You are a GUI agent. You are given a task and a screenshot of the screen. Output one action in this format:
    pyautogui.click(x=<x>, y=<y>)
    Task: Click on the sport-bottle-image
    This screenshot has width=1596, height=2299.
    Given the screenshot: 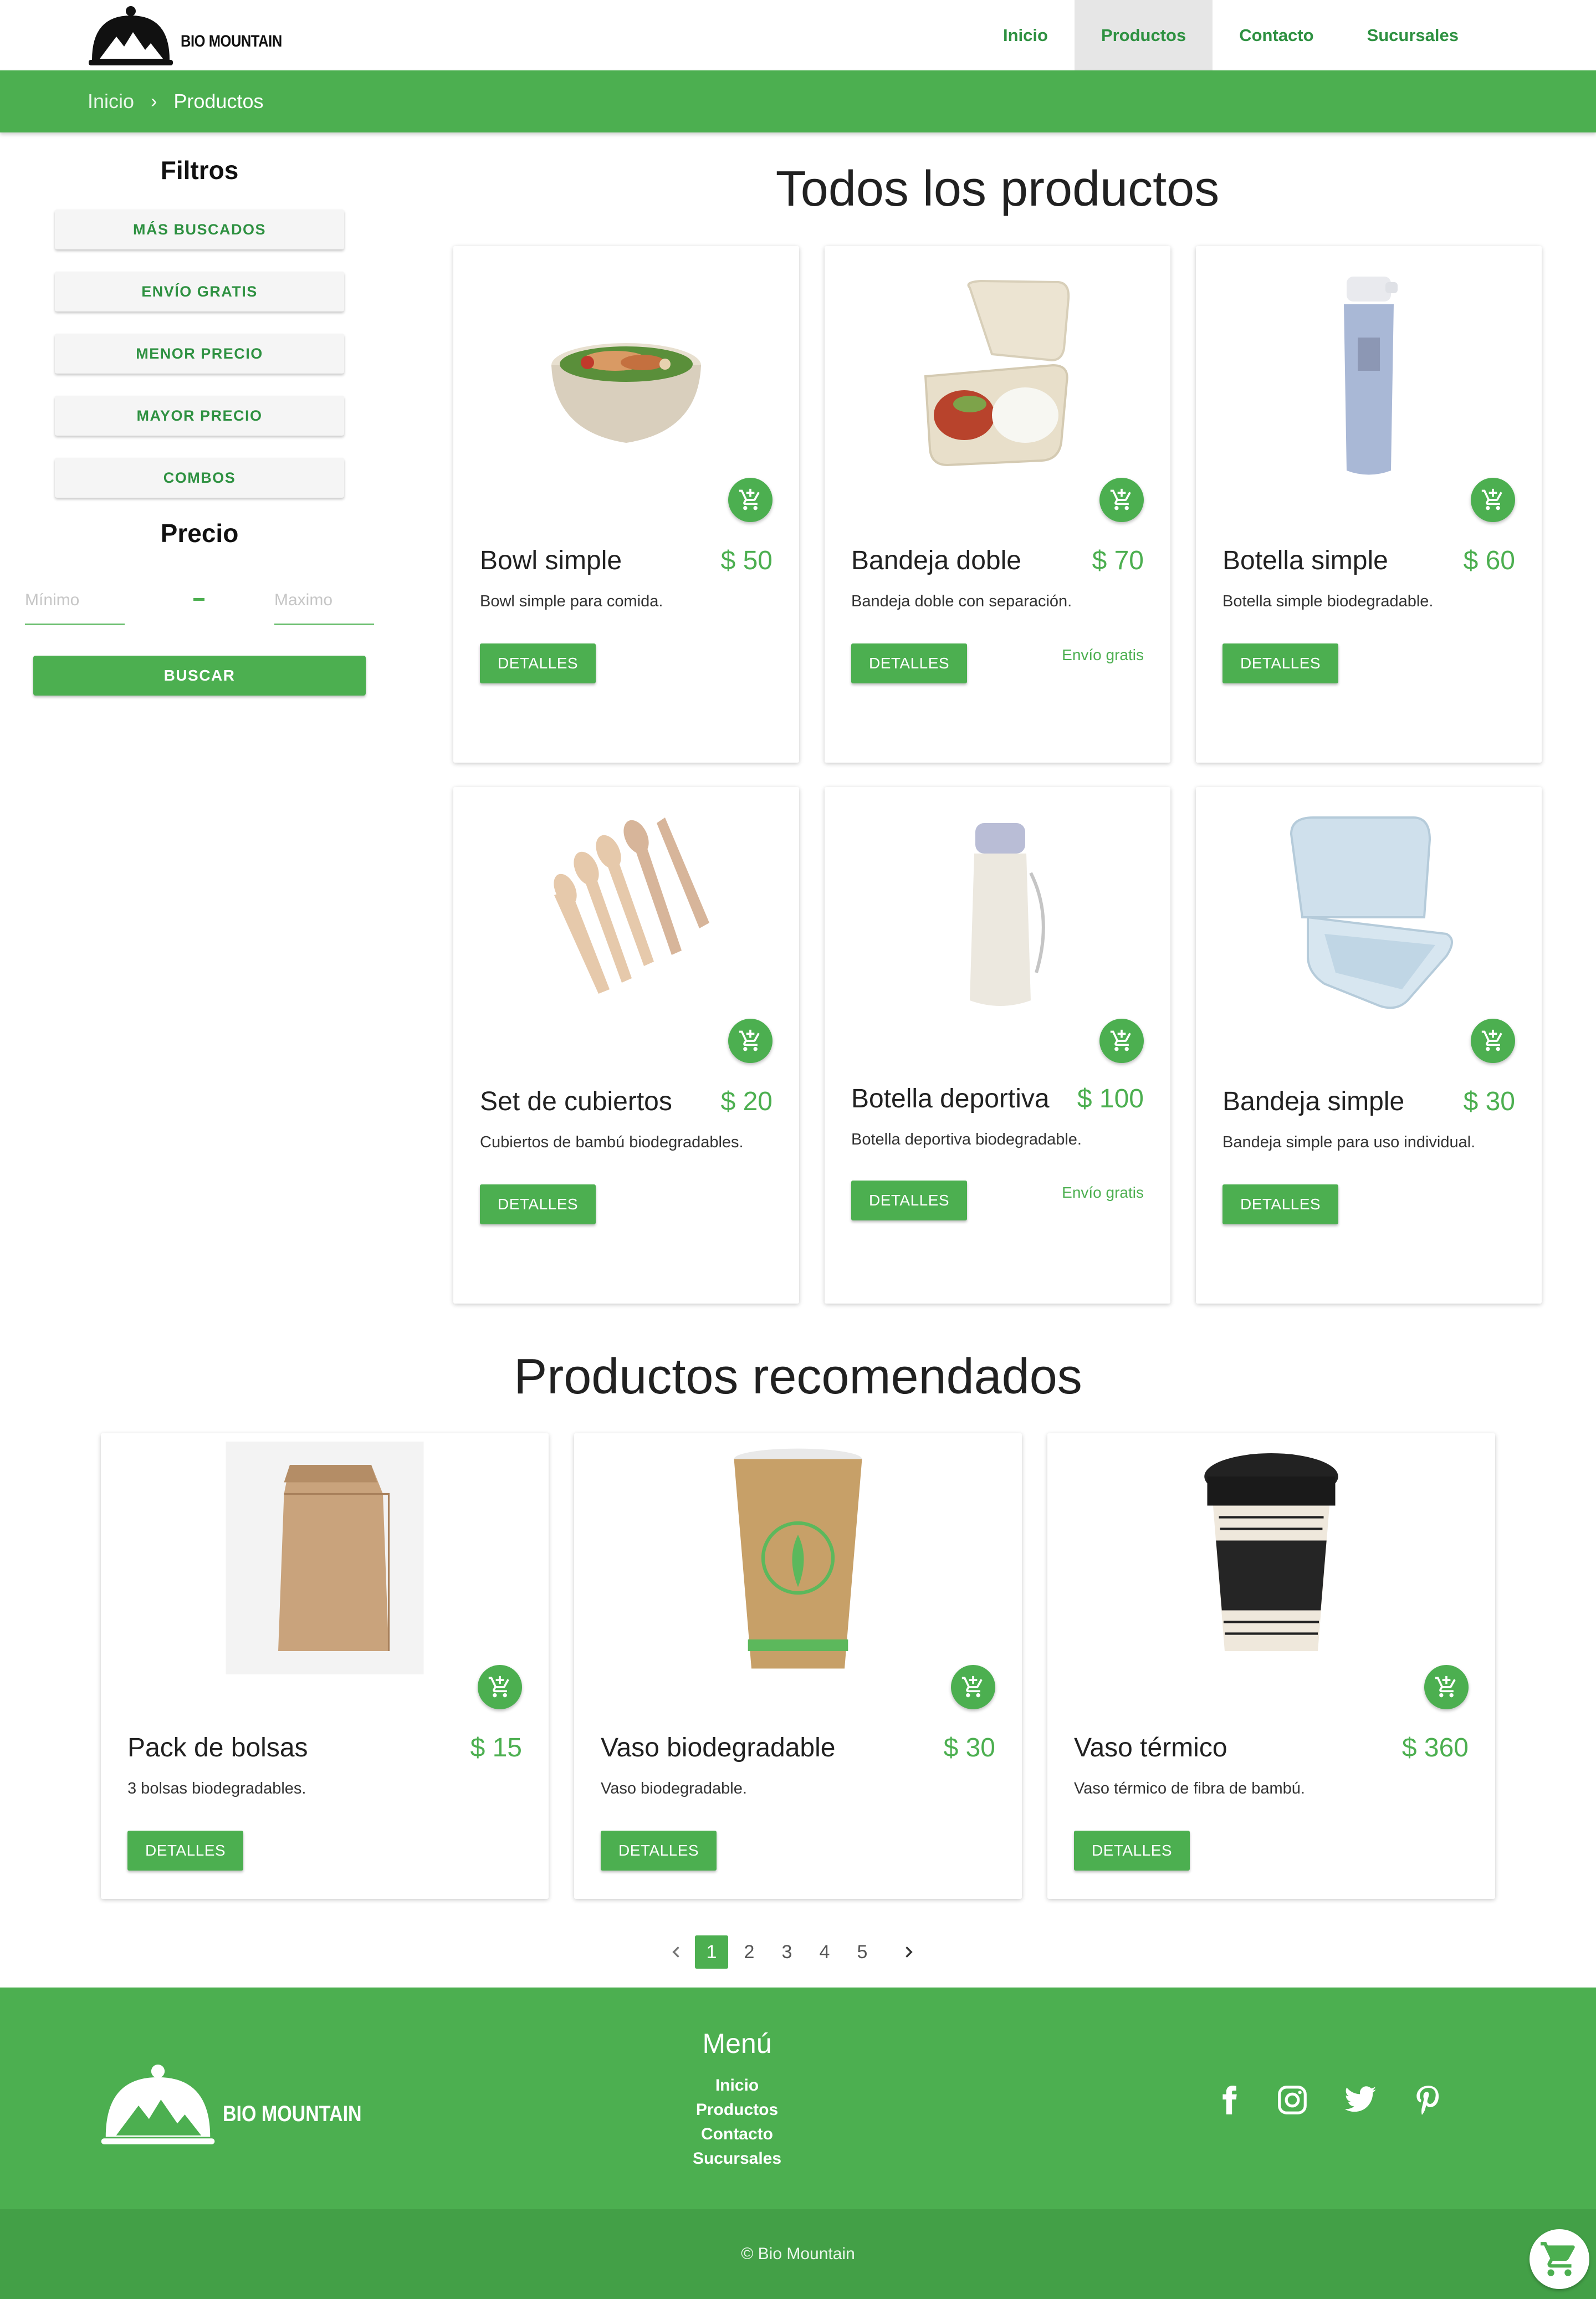 What is the action you would take?
    pyautogui.click(x=997, y=918)
    